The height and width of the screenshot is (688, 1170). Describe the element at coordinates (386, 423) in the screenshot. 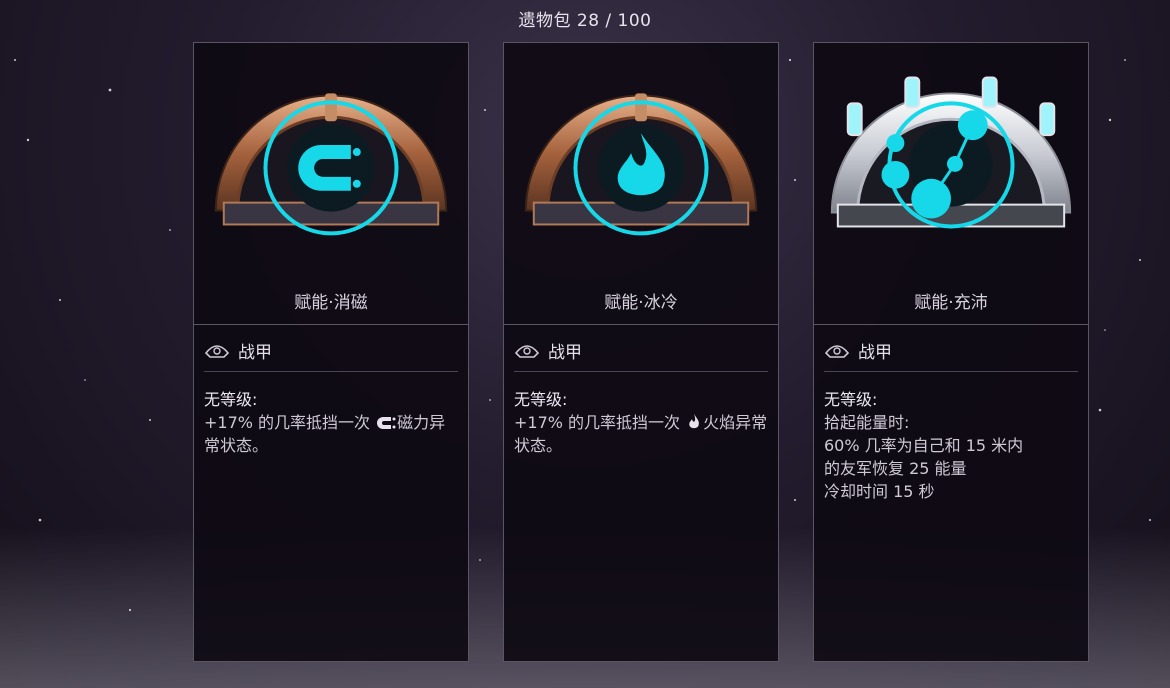

I see `magnetic-status-icon` at that location.